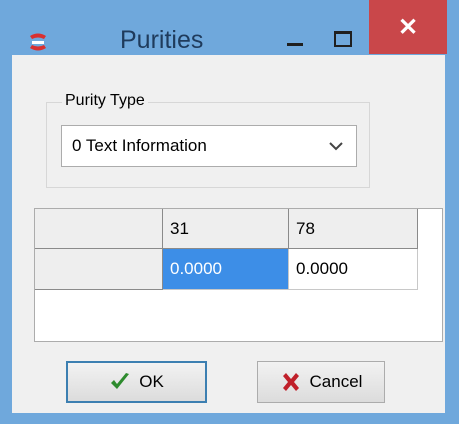 This screenshot has width=459, height=424. I want to click on purity-type-select: 0 Text Information, so click(209, 146).